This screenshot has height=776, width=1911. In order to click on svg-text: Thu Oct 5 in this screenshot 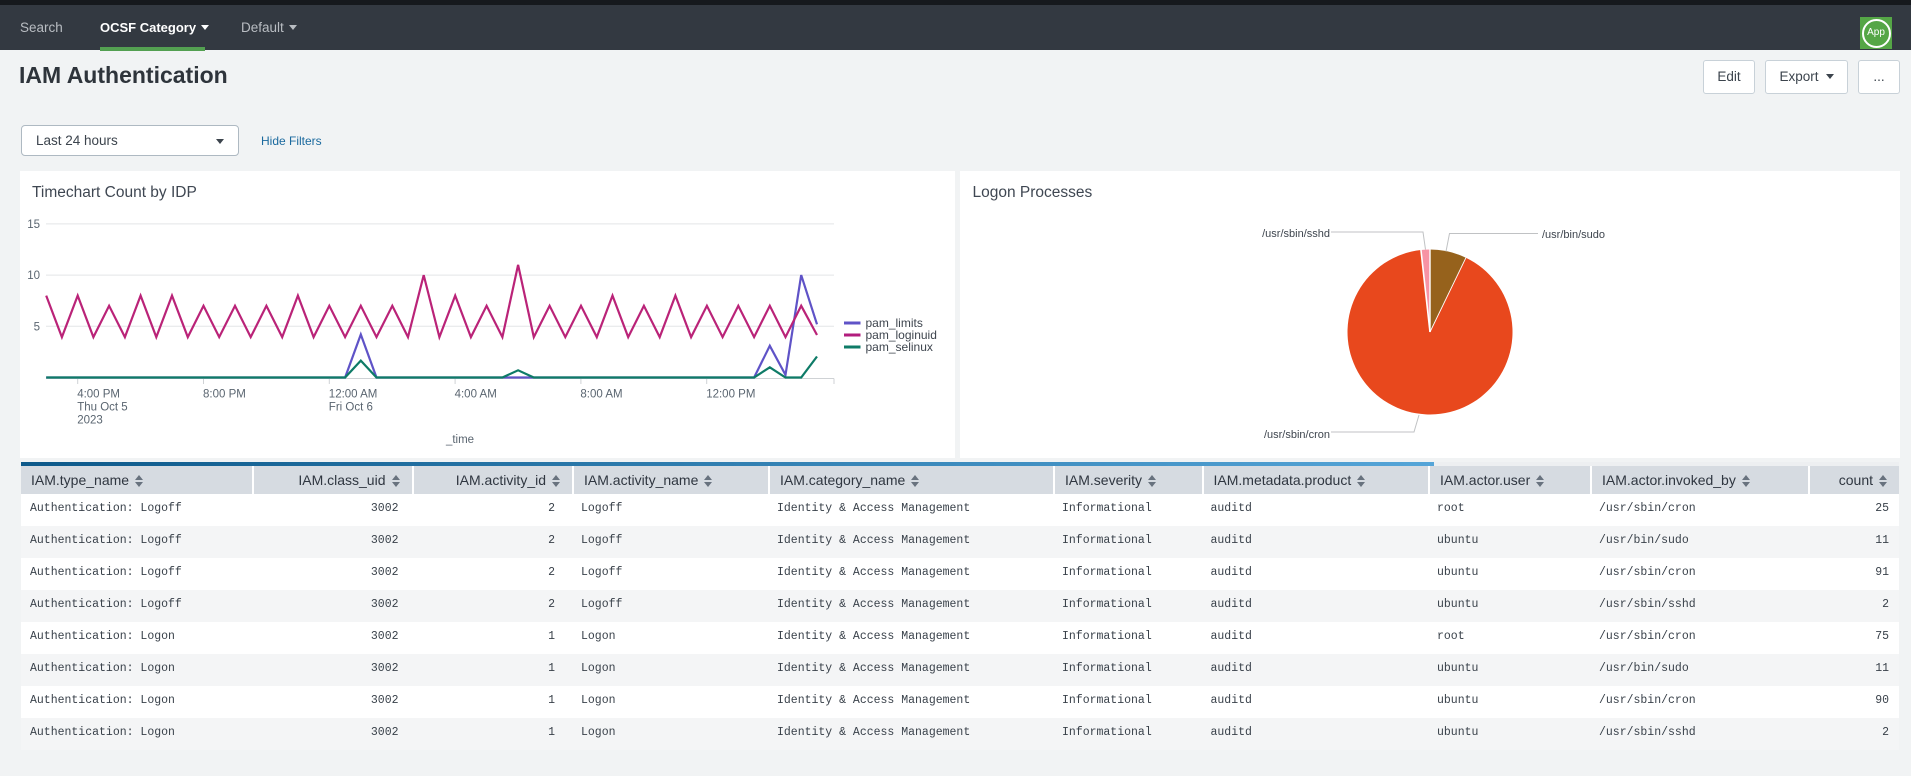, I will do `click(102, 408)`.